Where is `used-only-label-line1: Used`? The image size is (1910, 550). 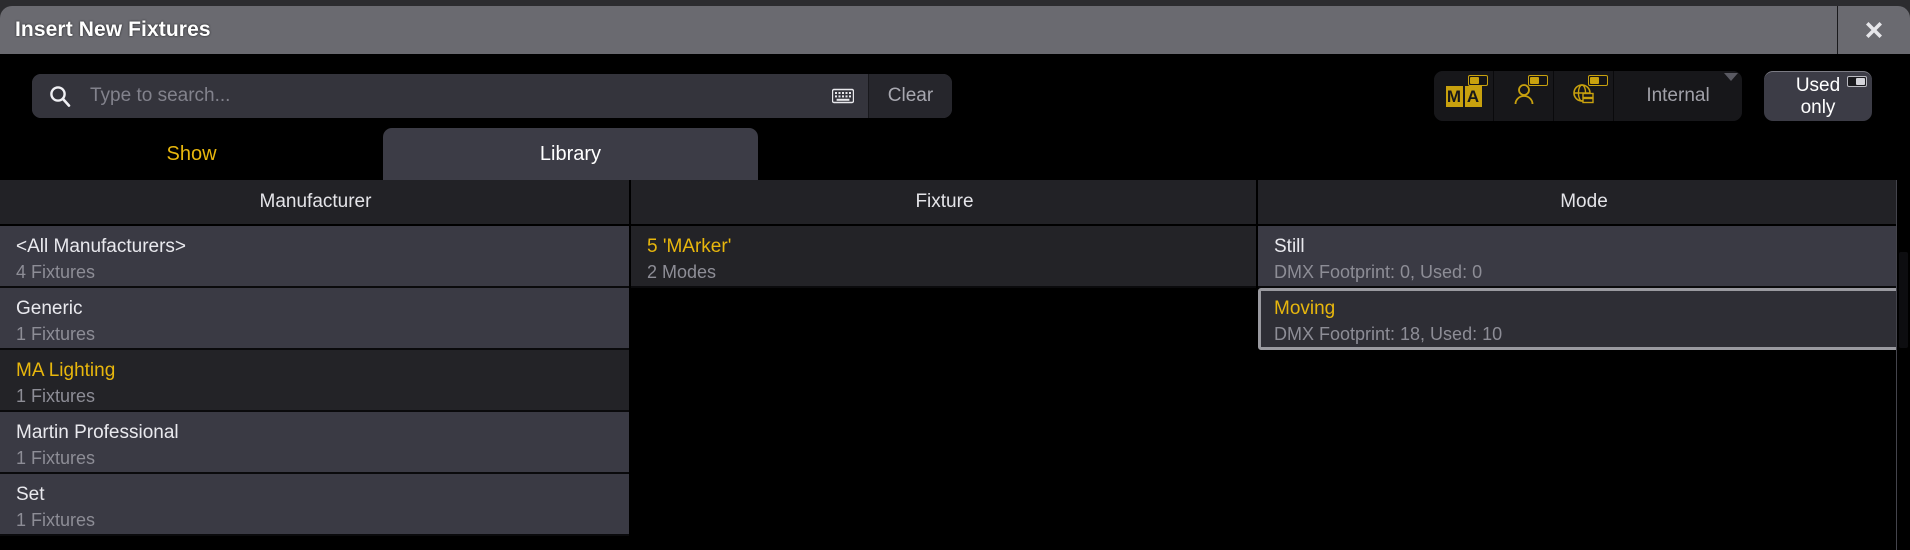 used-only-label-line1: Used is located at coordinates (1818, 85).